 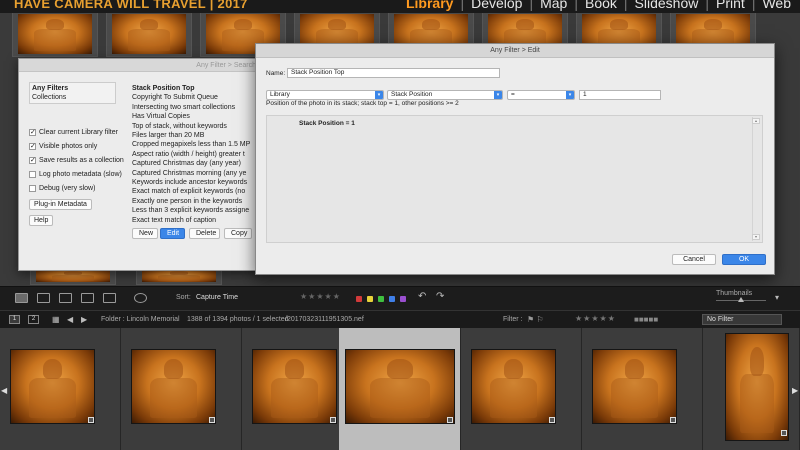 What do you see at coordinates (496, 5) in the screenshot?
I see `module-develop: Develop` at bounding box center [496, 5].